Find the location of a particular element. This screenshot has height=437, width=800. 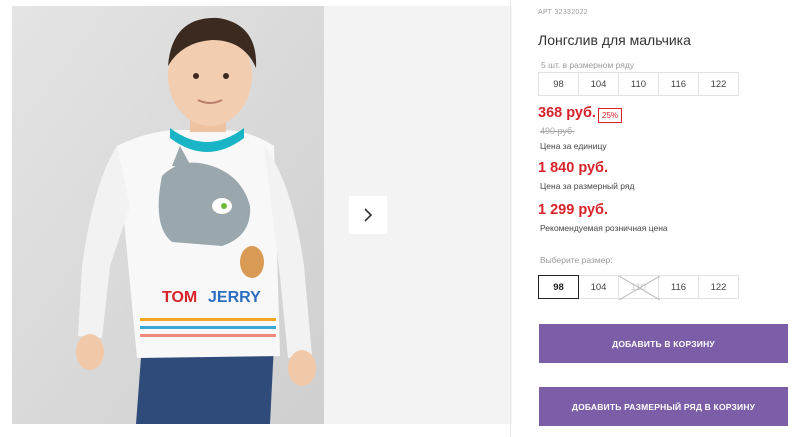

chevron-right-icon is located at coordinates (368, 215).